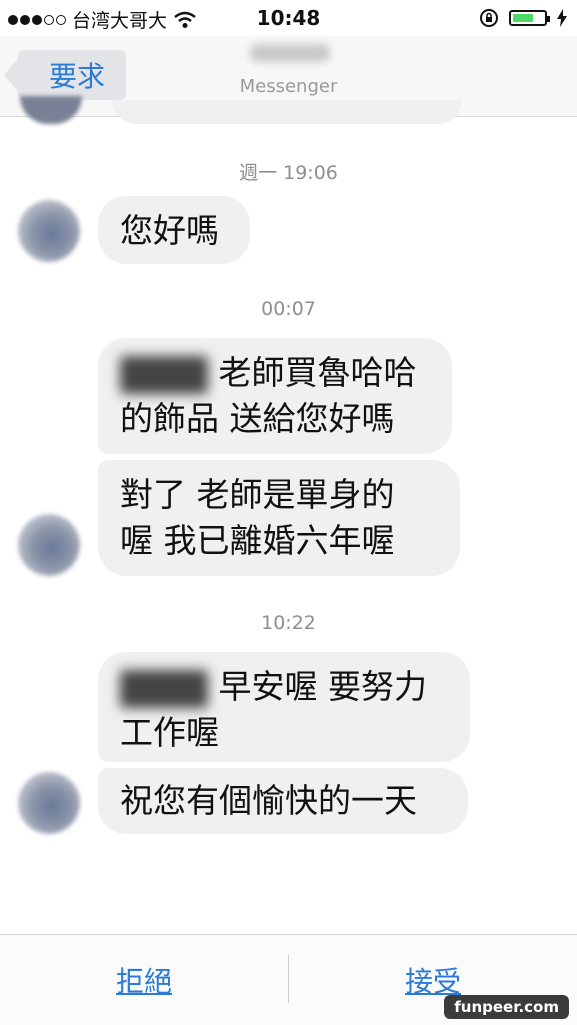  Describe the element at coordinates (284, 707) in the screenshot. I see `message-bubble: 早安喔 要努力 工作喔` at that location.